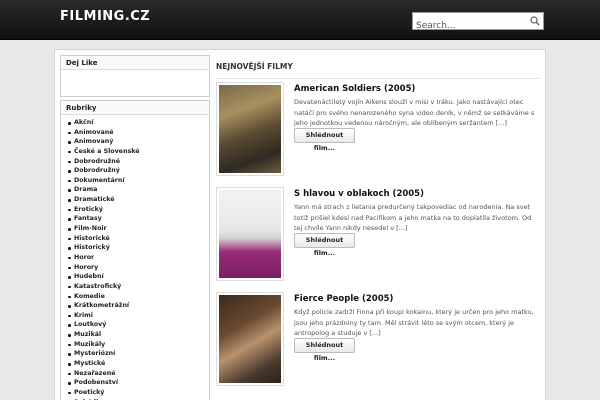 This screenshot has width=600, height=400. What do you see at coordinates (138, 229) in the screenshot?
I see `category-link: Film-Noir` at bounding box center [138, 229].